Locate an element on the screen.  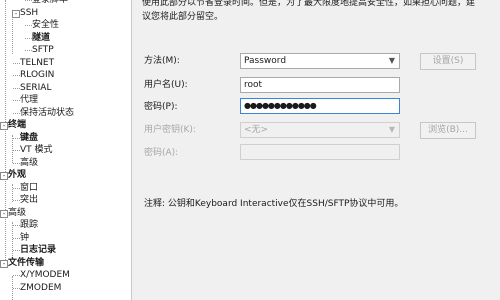
method-label: 方法(M): is located at coordinates (162, 61).